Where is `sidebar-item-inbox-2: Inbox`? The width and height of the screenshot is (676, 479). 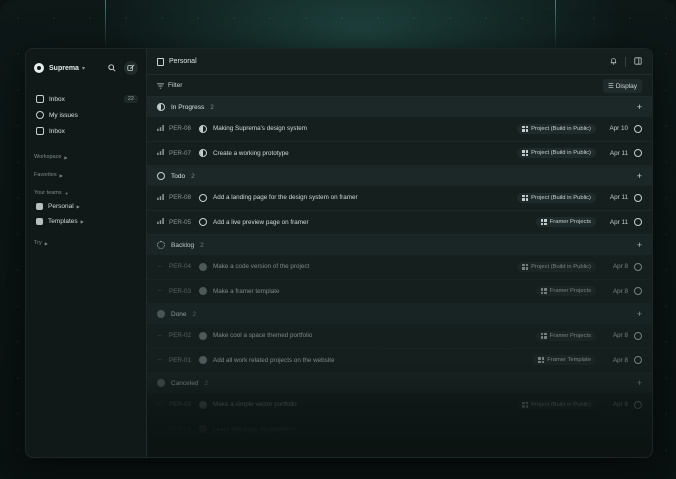
sidebar-item-inbox-2: Inbox is located at coordinates (86, 131).